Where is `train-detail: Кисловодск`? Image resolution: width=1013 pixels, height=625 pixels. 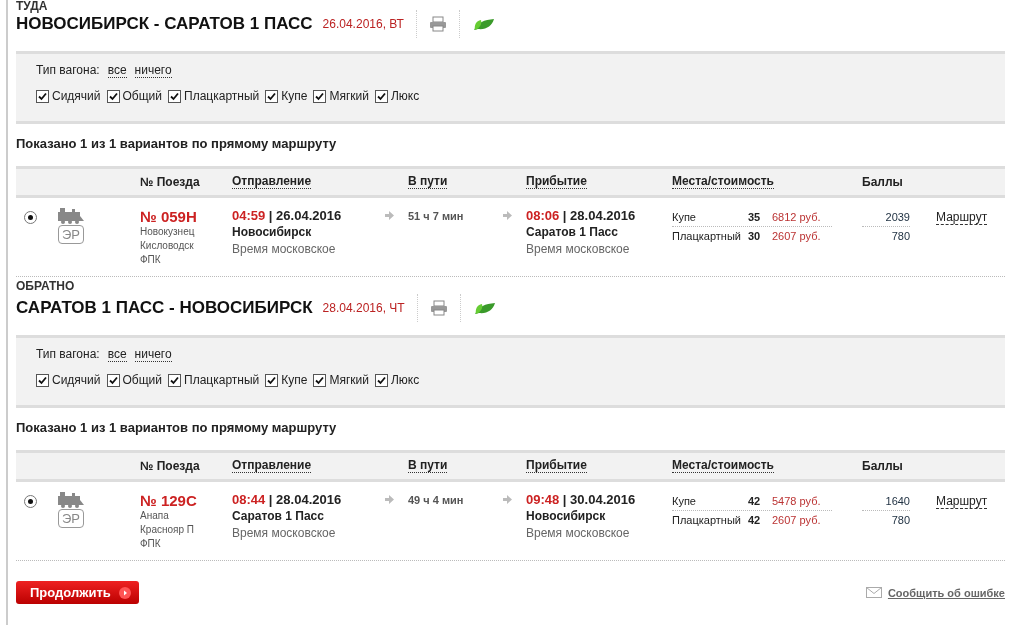 train-detail: Кисловодск is located at coordinates (167, 246).